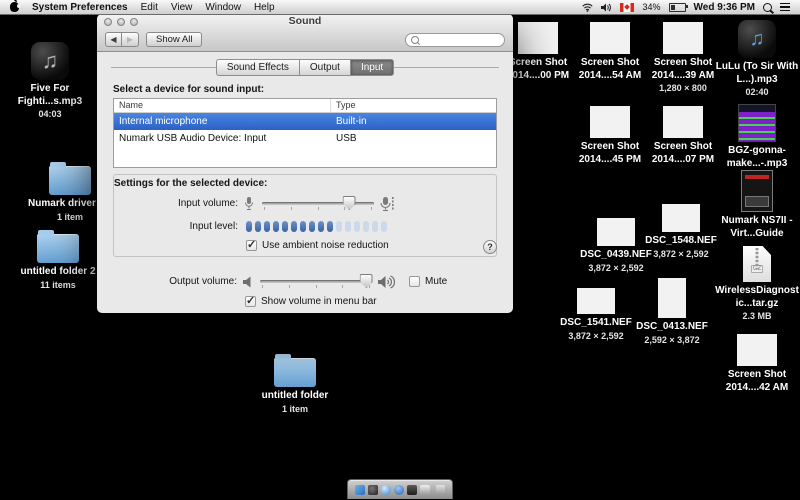  What do you see at coordinates (113, 39) in the screenshot?
I see `back-button: ◀` at bounding box center [113, 39].